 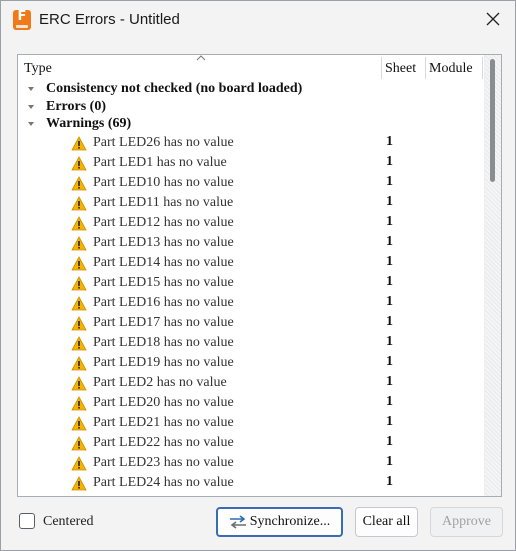 I want to click on column-header-row: Type Sheet Module, so click(x=251, y=68).